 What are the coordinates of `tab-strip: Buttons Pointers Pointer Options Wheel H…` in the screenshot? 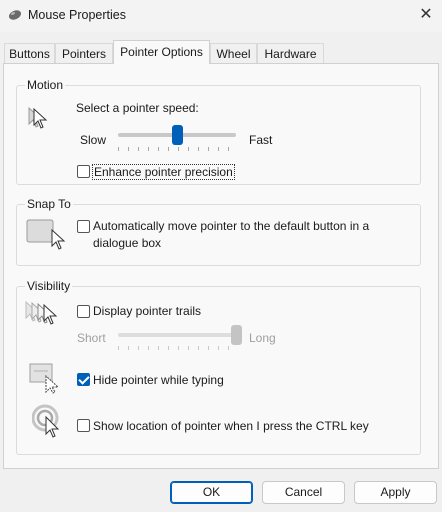 It's located at (221, 52).